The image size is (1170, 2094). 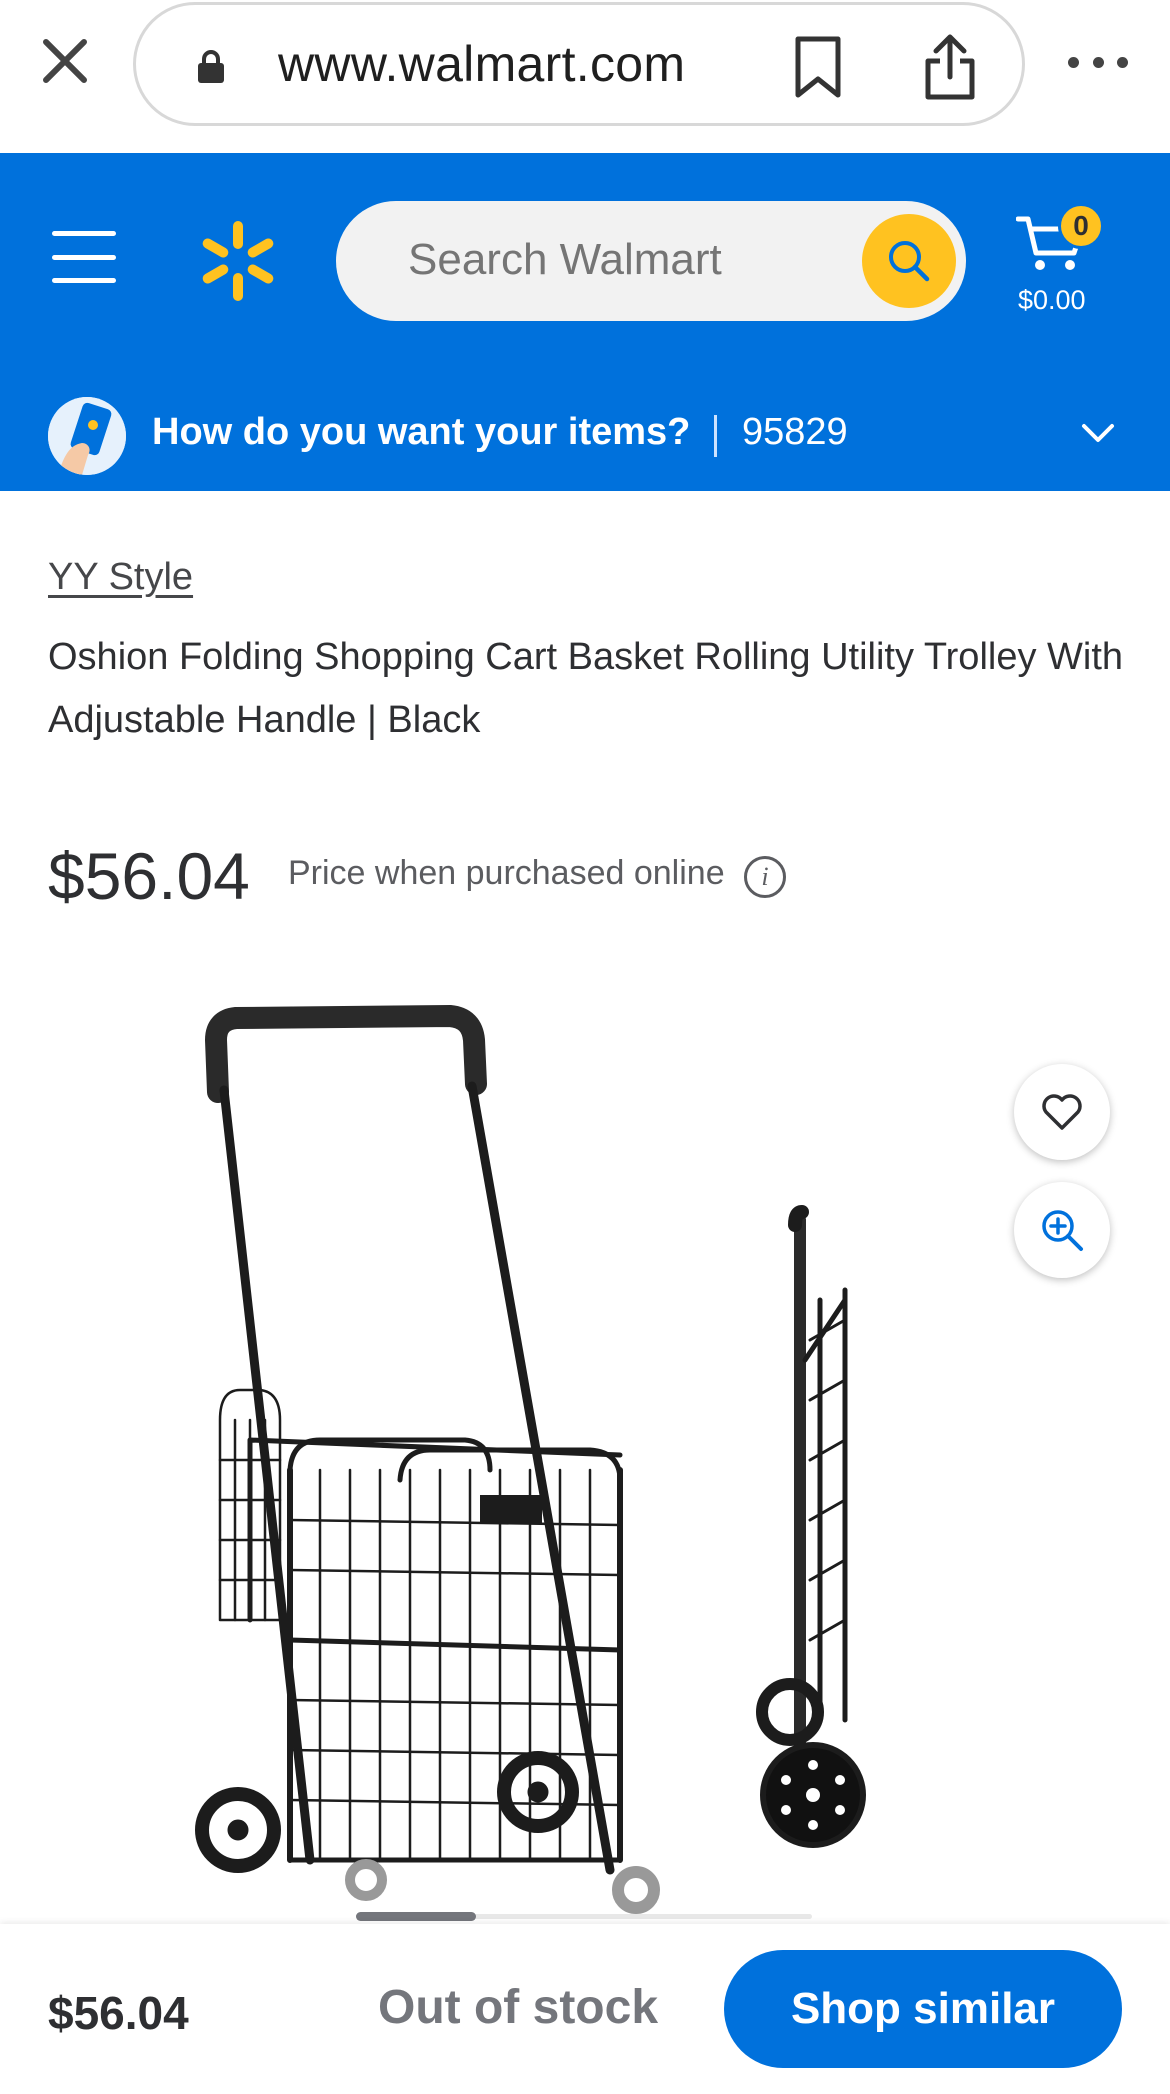 I want to click on heart-icon, so click(x=1062, y=1112).